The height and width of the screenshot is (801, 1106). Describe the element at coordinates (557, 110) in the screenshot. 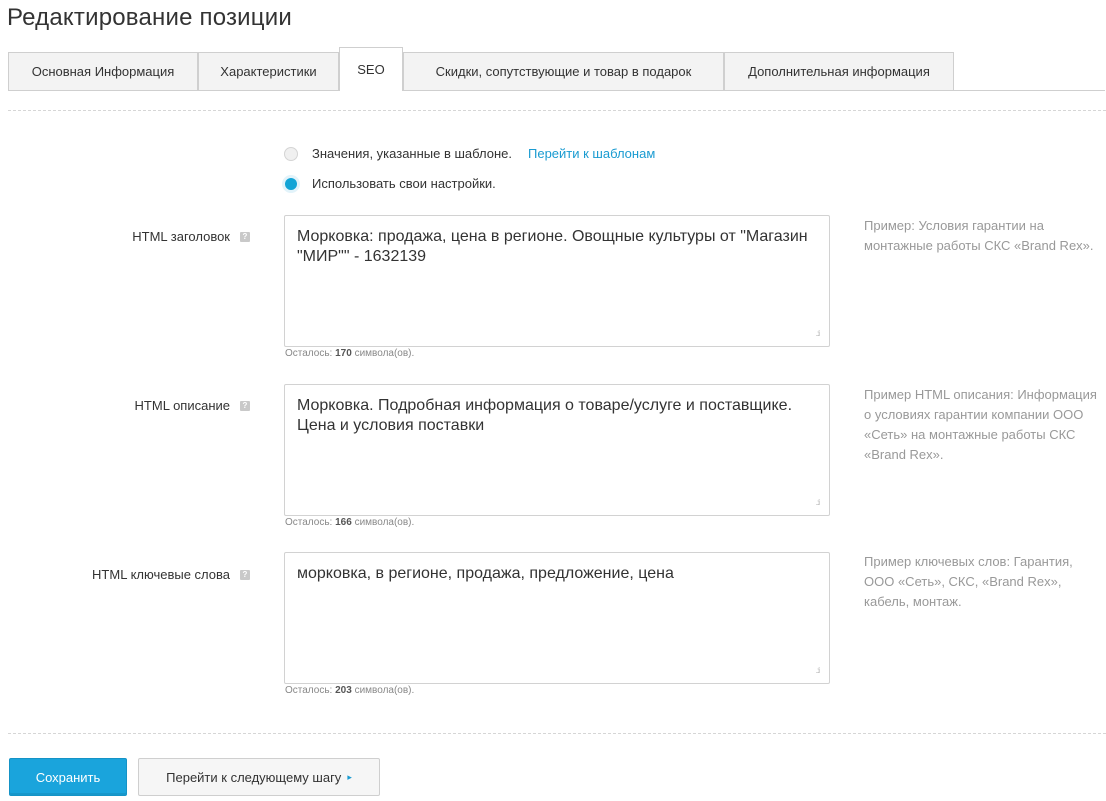

I see `divider-top` at that location.